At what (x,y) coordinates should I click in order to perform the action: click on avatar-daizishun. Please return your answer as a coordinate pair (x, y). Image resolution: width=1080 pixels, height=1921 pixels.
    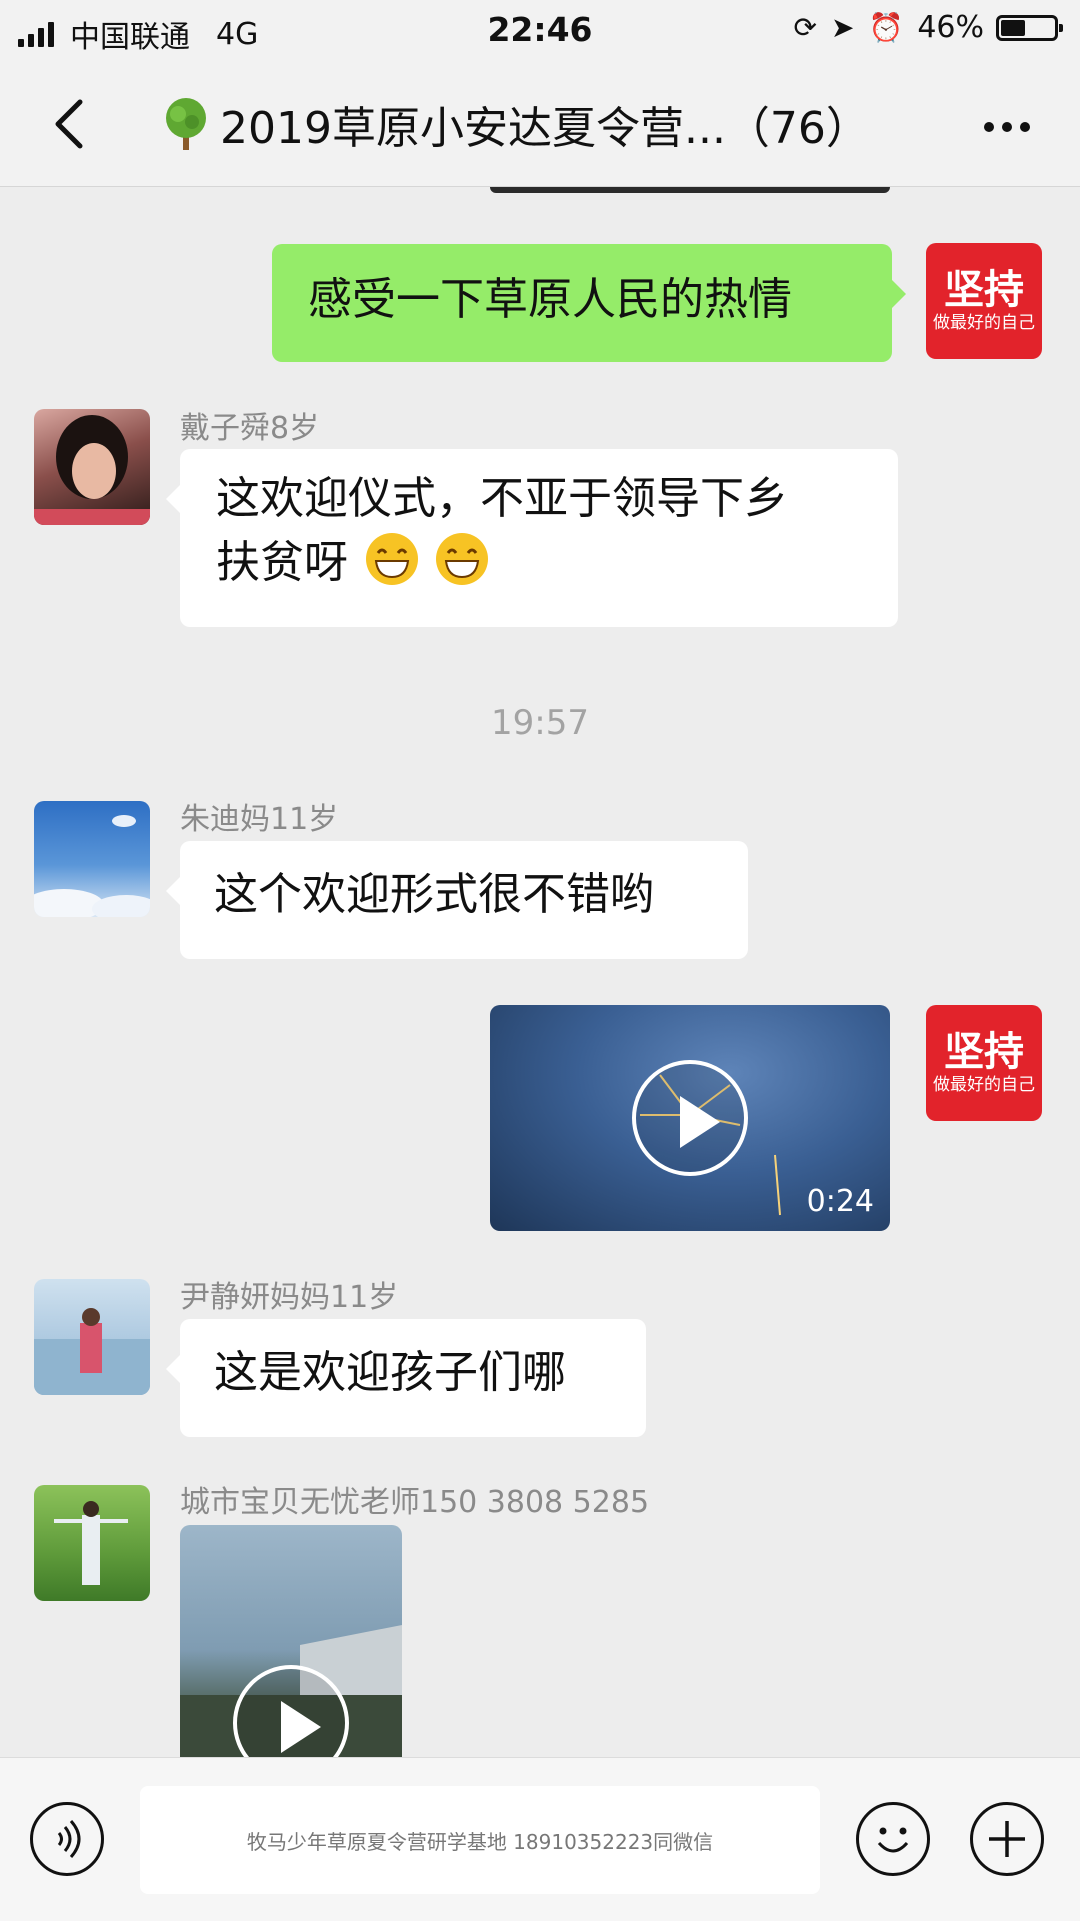
    Looking at the image, I should click on (92, 467).